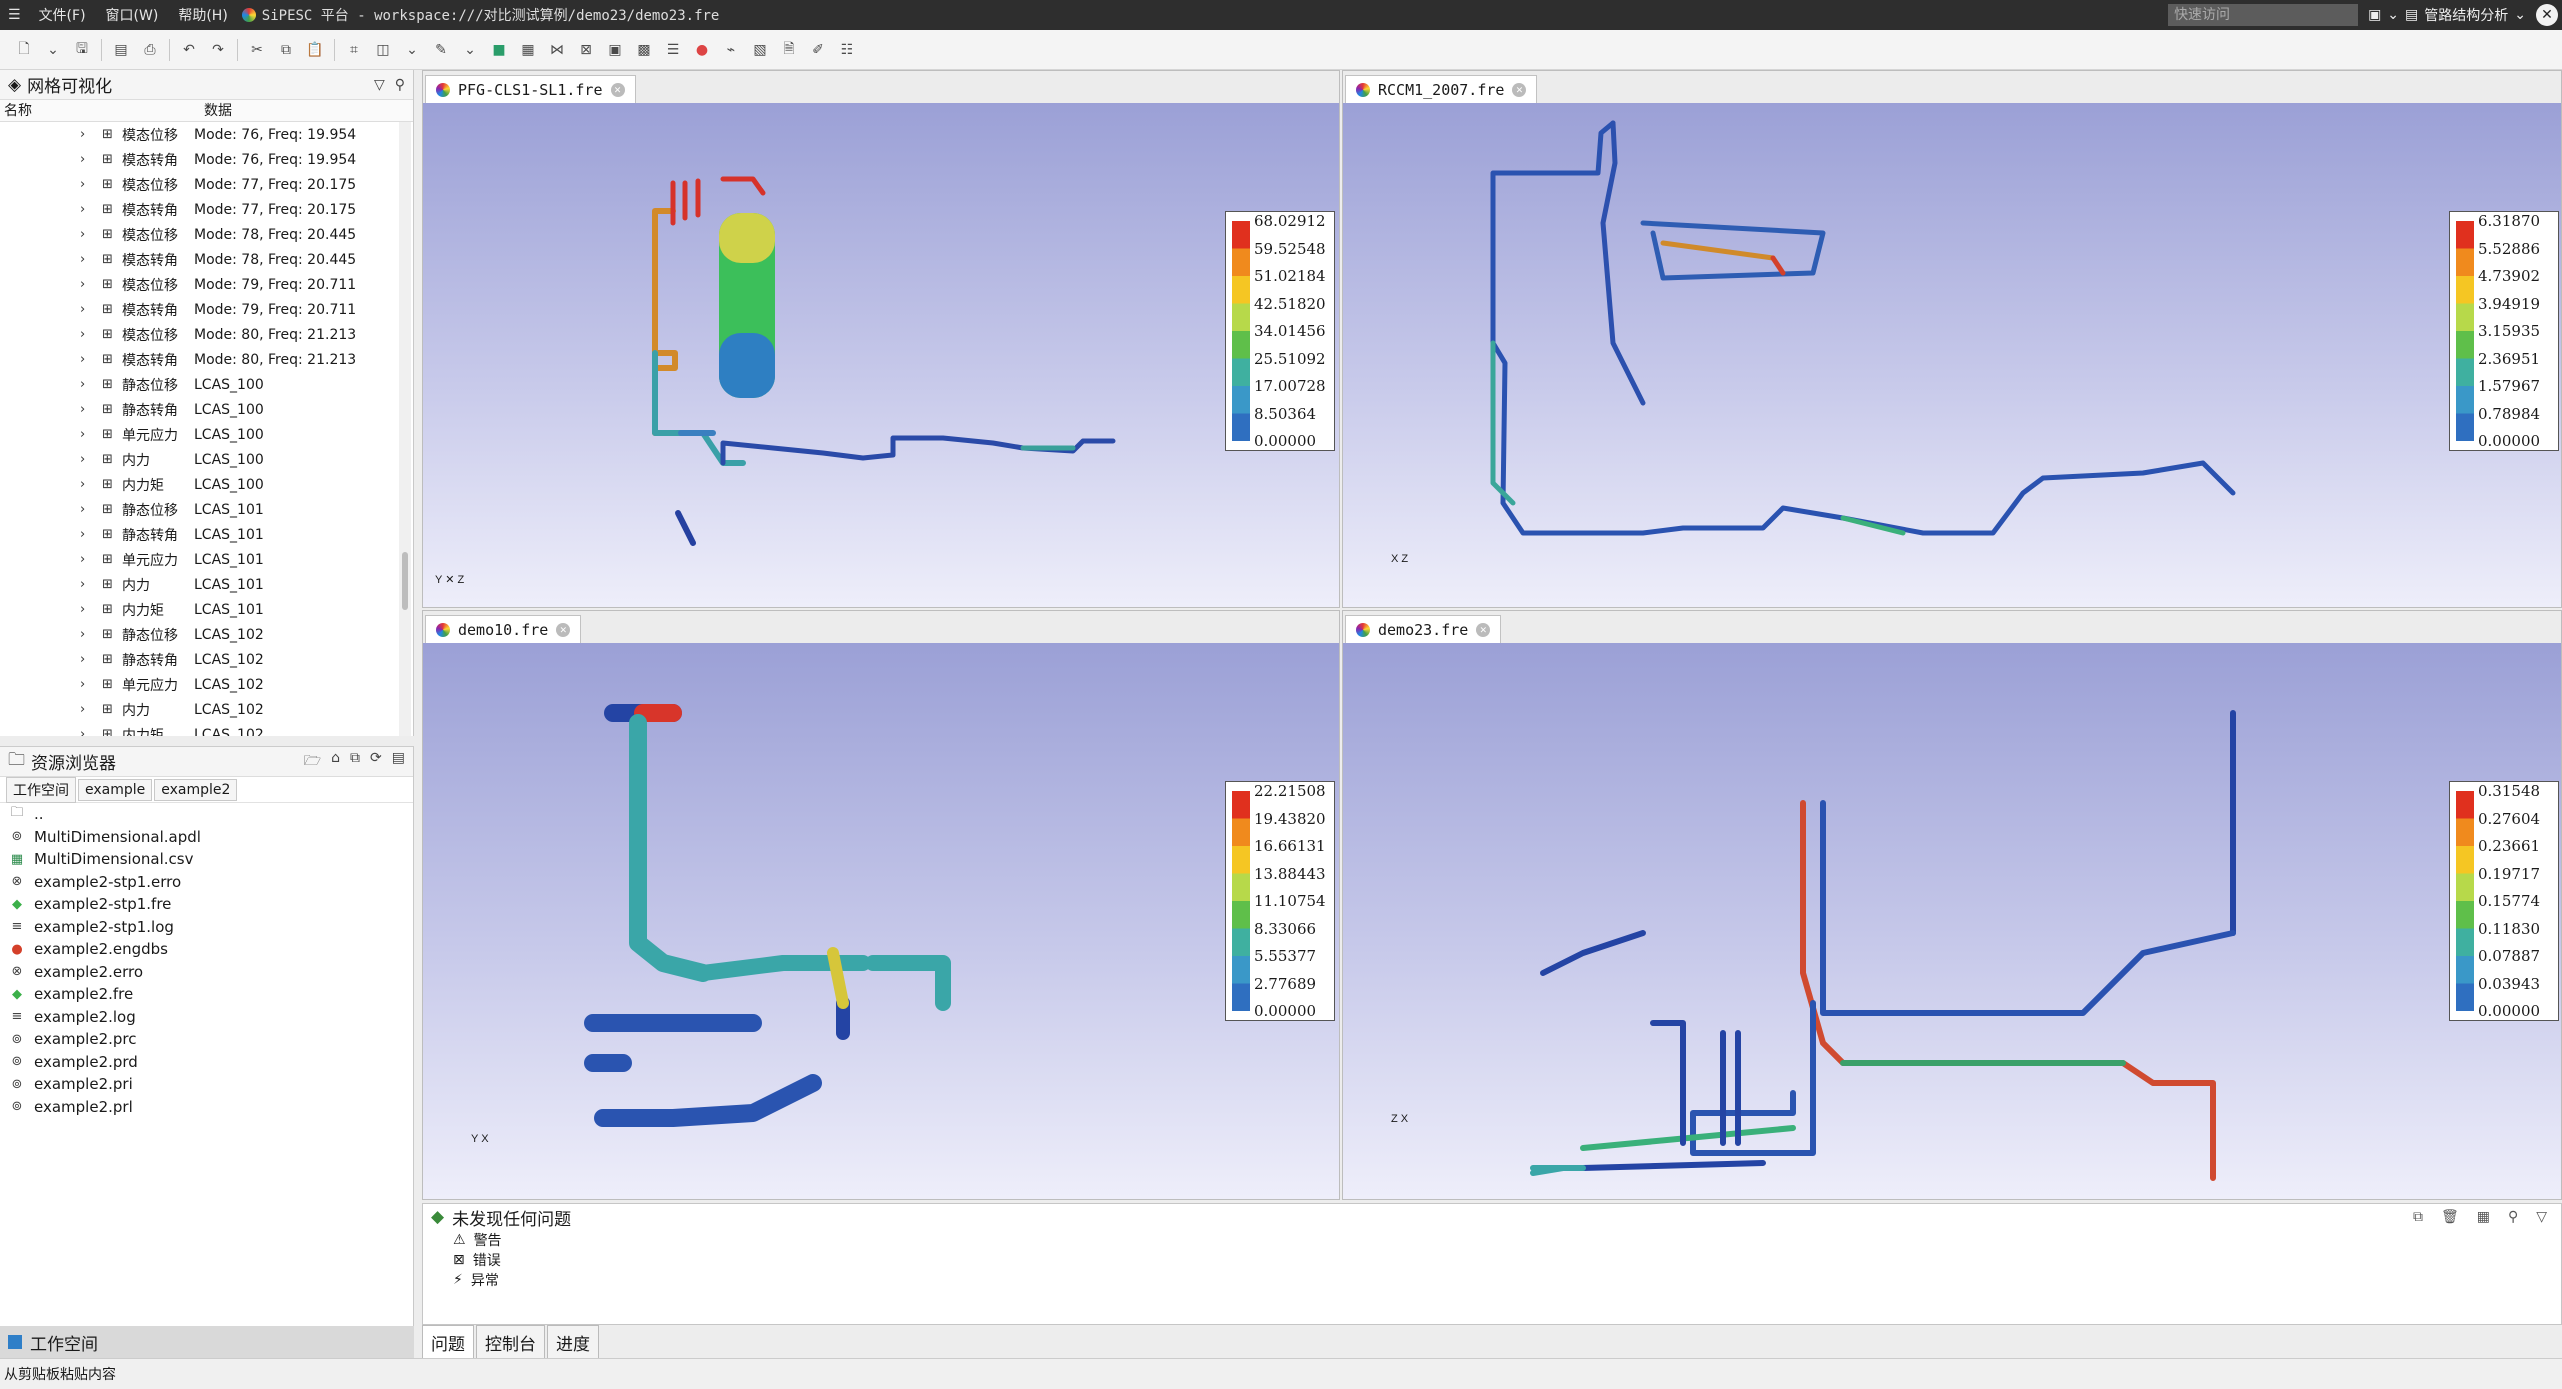  I want to click on refresh-icon: ⟳, so click(376, 762).